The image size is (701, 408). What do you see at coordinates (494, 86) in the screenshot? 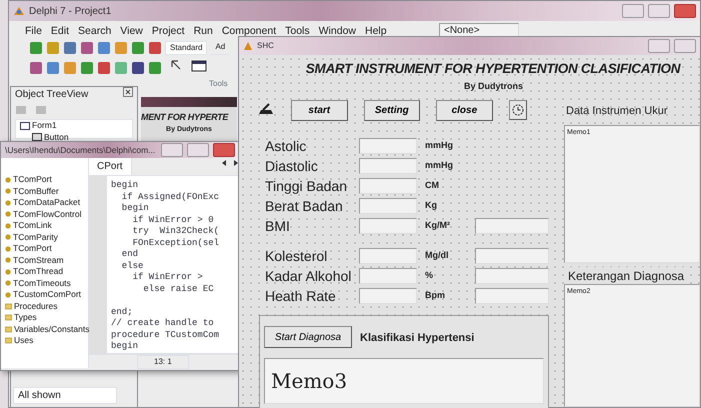
I see `form-byline: By Dudytrons` at bounding box center [494, 86].